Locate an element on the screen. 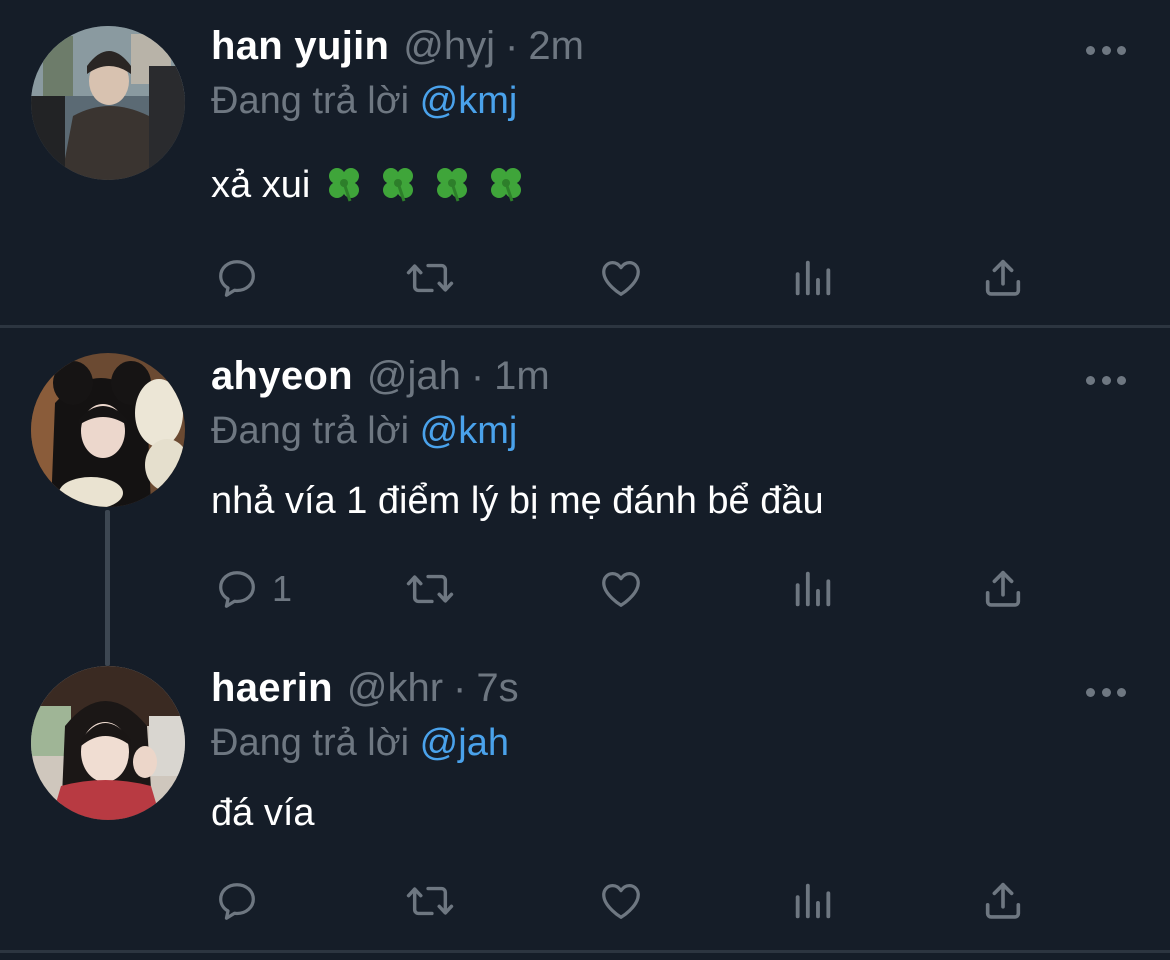 The image size is (1170, 960). tweet-text-content: xả xui is located at coordinates (261, 185).